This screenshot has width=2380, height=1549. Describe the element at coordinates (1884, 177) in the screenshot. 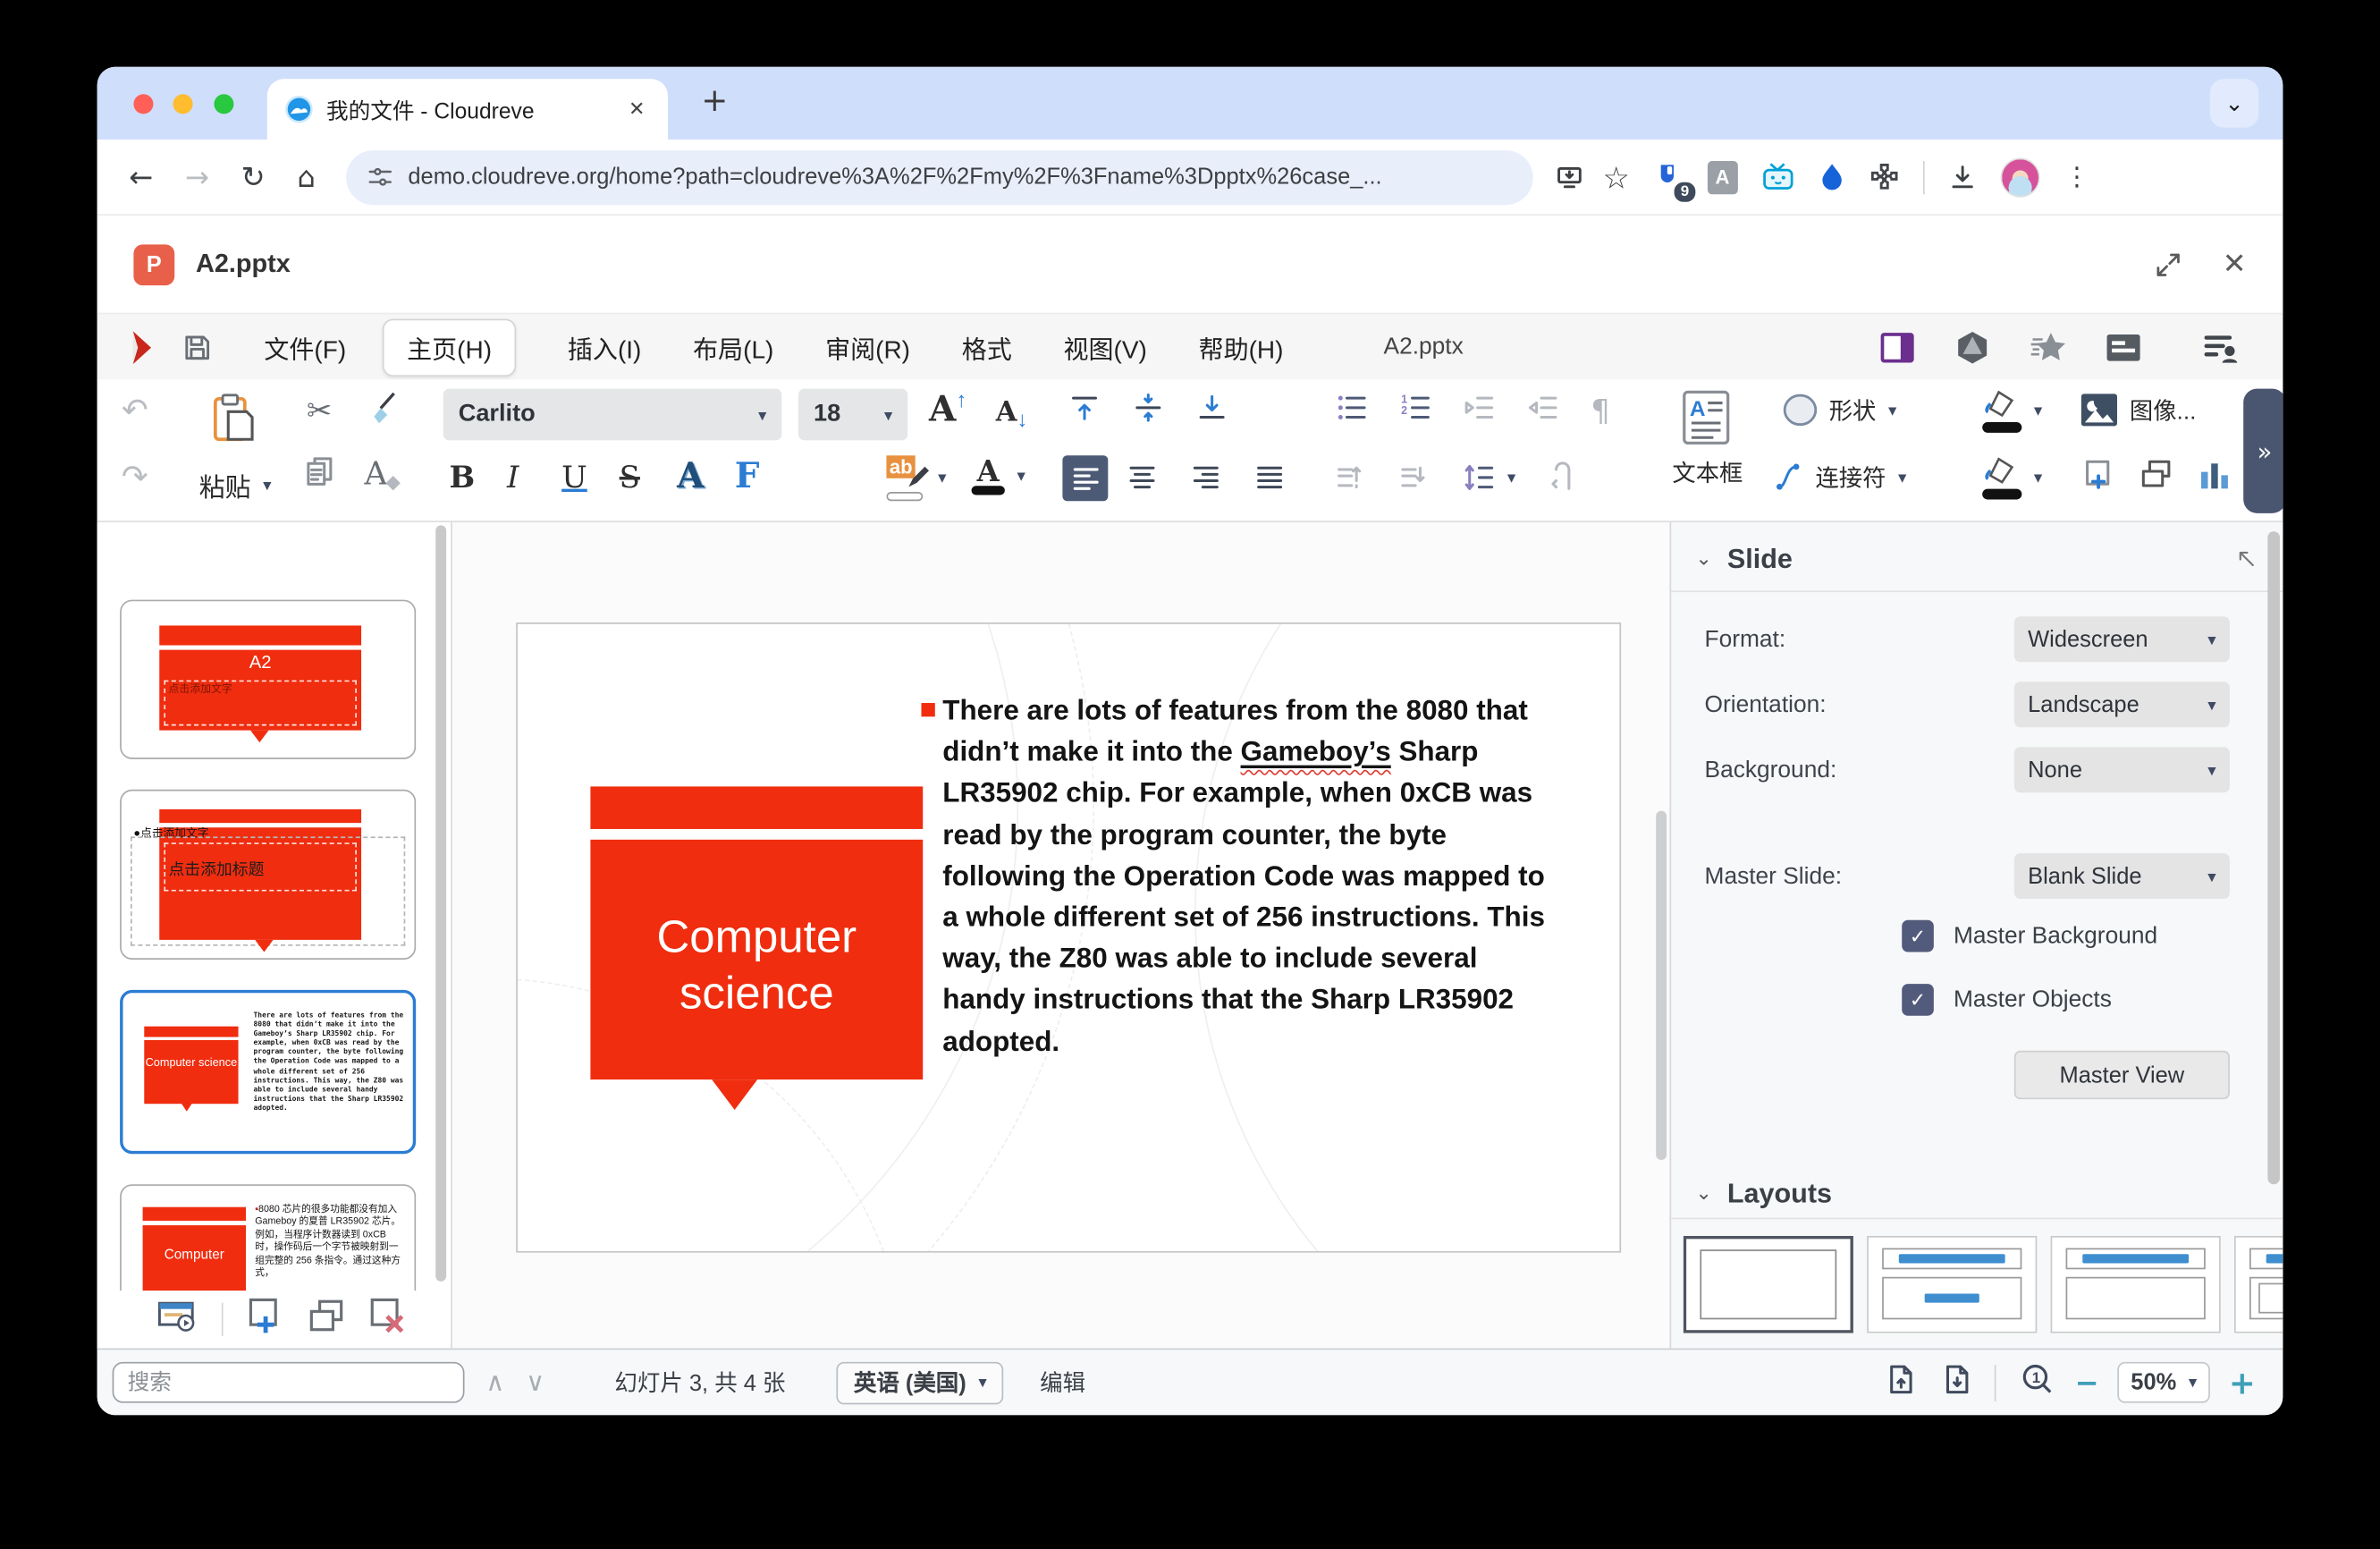

I see `extensions-puzzle-icon` at that location.